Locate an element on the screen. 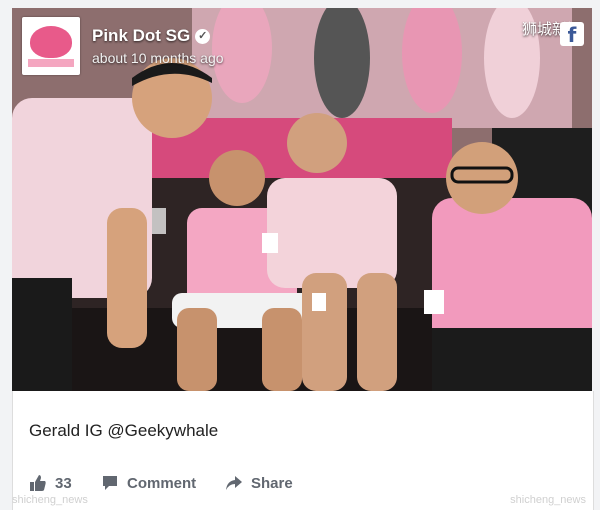 The height and width of the screenshot is (510, 600). pink-dot-logo is located at coordinates (51, 42).